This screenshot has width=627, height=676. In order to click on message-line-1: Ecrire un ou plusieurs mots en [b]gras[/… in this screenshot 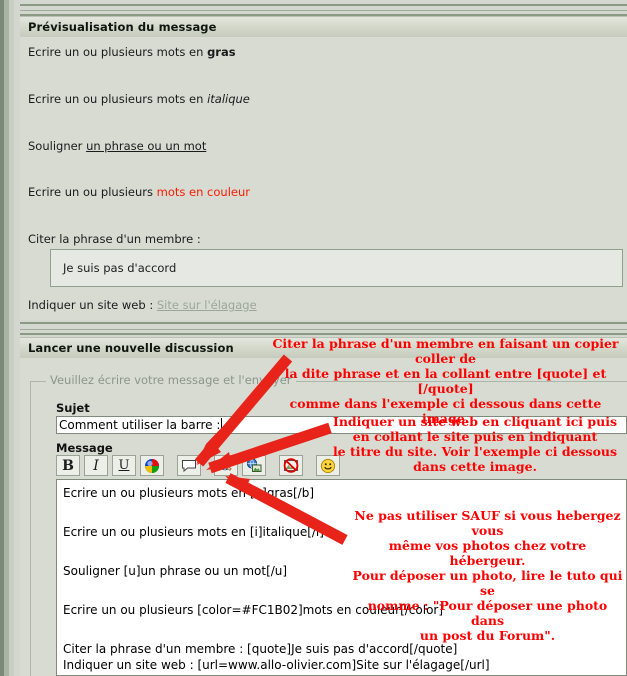, I will do `click(188, 493)`.